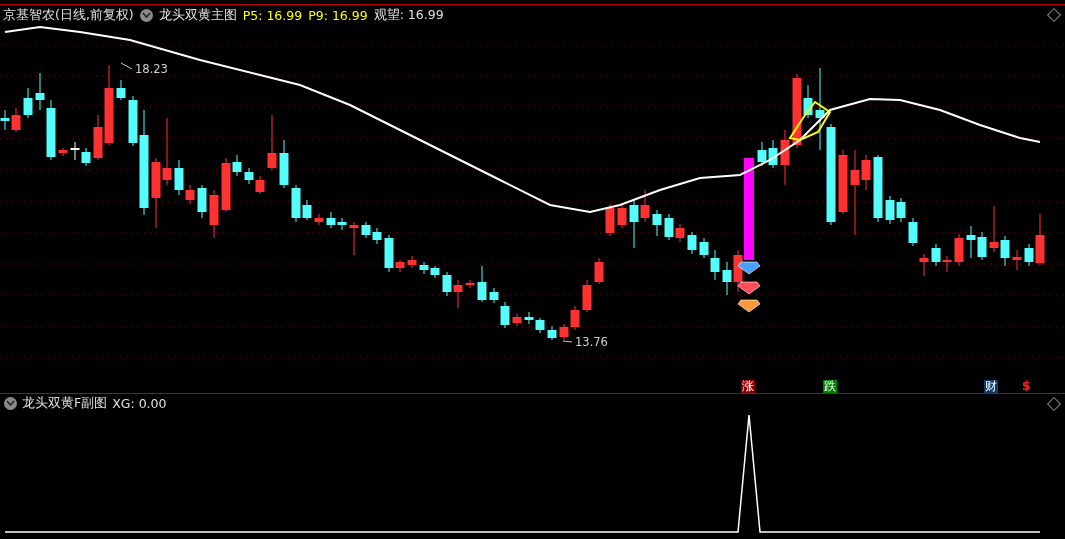 This screenshot has height=539, width=1065. What do you see at coordinates (991, 386) in the screenshot?
I see `signal-marker: 财` at bounding box center [991, 386].